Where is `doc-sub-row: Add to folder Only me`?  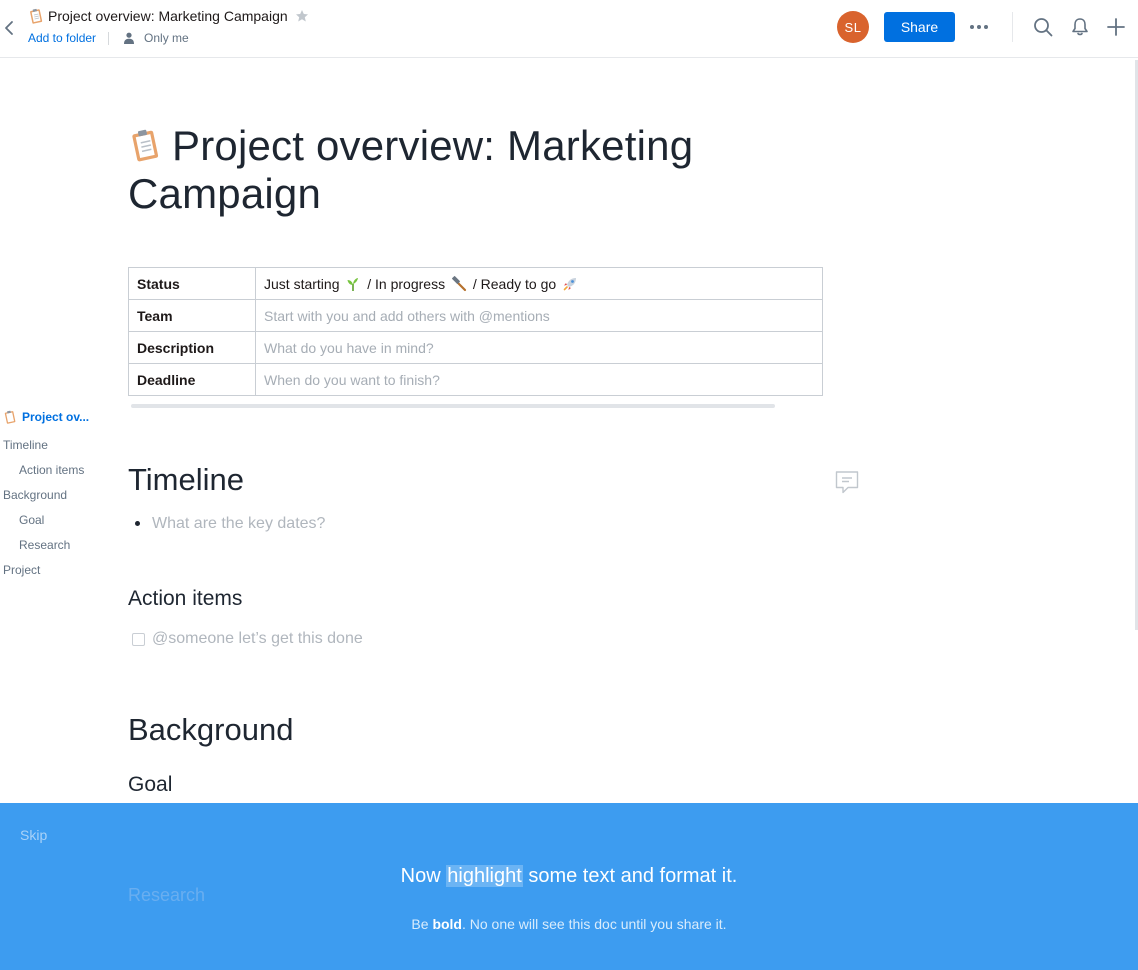 doc-sub-row: Add to folder Only me is located at coordinates (108, 38).